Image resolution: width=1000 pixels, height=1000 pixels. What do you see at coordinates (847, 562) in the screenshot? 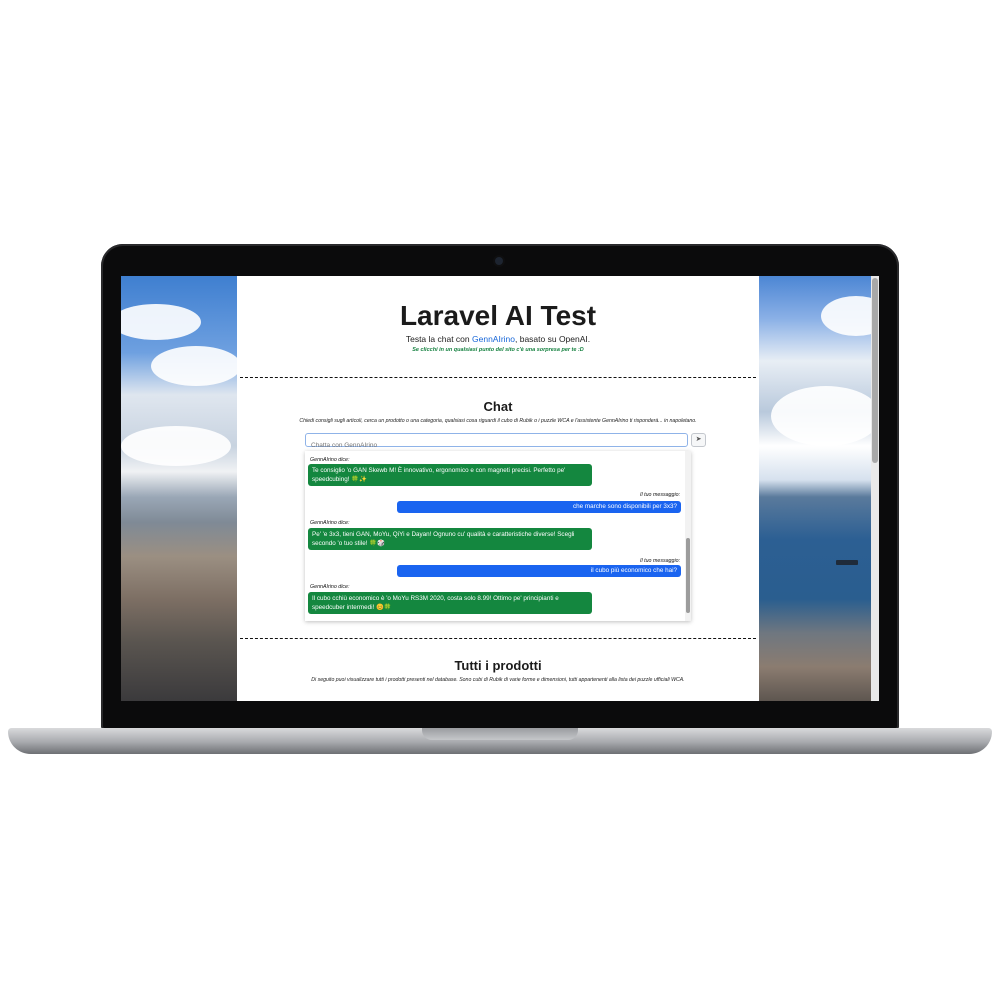
I see `ship-shape` at bounding box center [847, 562].